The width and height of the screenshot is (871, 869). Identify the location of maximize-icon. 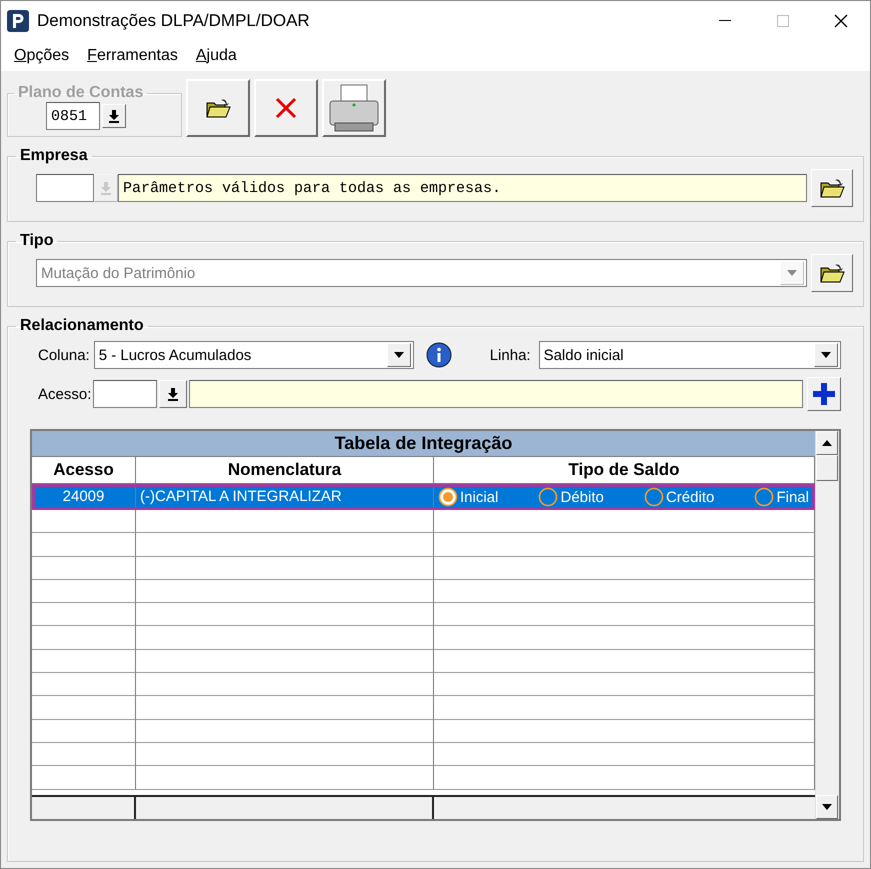
(783, 21).